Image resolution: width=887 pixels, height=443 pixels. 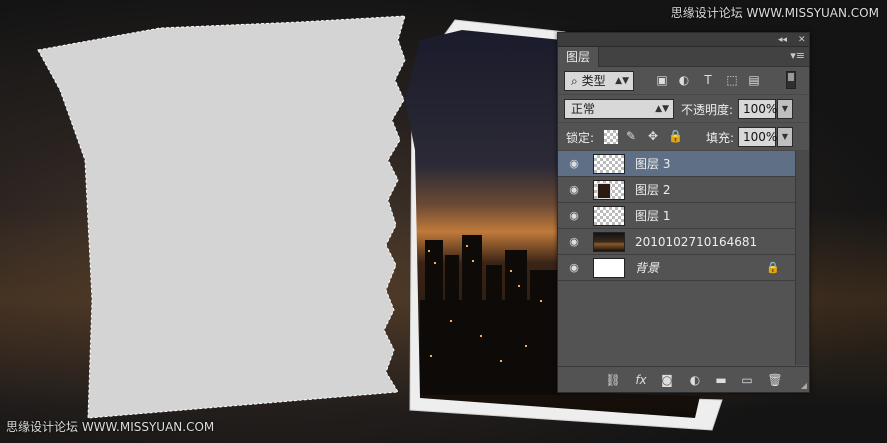 What do you see at coordinates (653, 164) in the screenshot?
I see `layer-name: 图层 3` at bounding box center [653, 164].